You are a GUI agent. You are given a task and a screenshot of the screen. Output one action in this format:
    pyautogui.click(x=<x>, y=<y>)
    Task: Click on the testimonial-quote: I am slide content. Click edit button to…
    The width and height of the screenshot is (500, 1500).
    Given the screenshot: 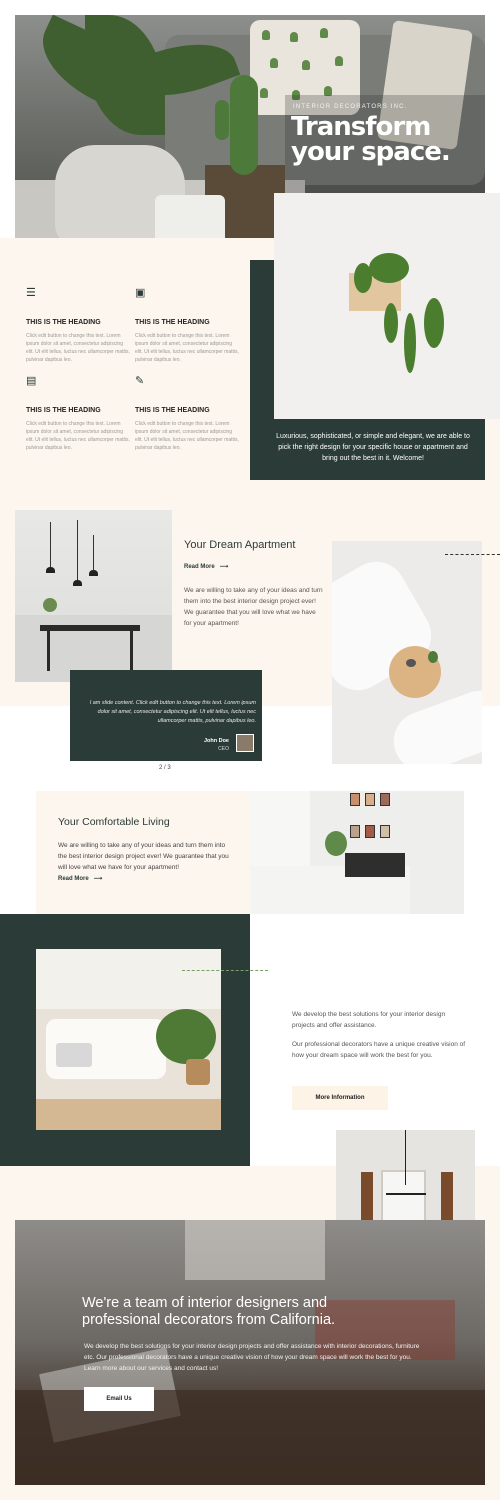 What is the action you would take?
    pyautogui.click(x=172, y=712)
    